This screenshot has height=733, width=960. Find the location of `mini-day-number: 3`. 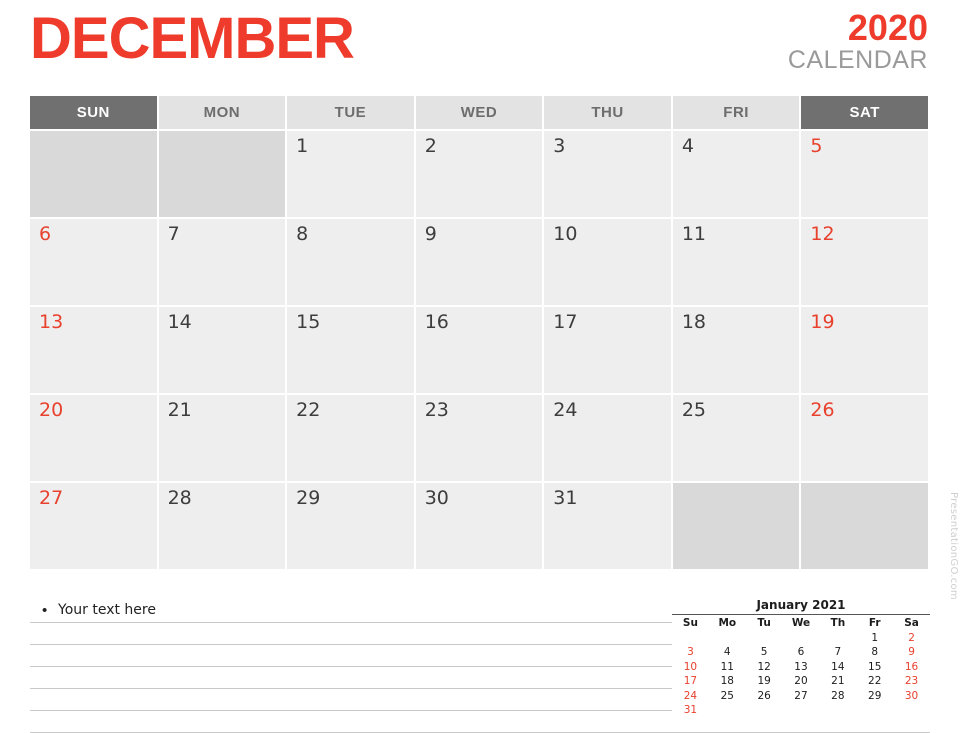

mini-day-number: 3 is located at coordinates (690, 652).